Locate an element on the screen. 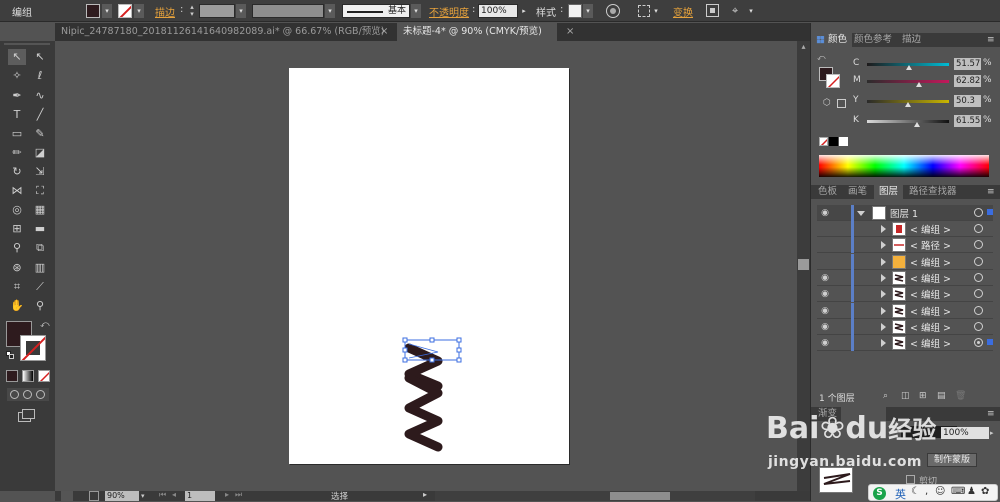 This screenshot has height=502, width=1000. layer-name: < 路径 > is located at coordinates (930, 245).